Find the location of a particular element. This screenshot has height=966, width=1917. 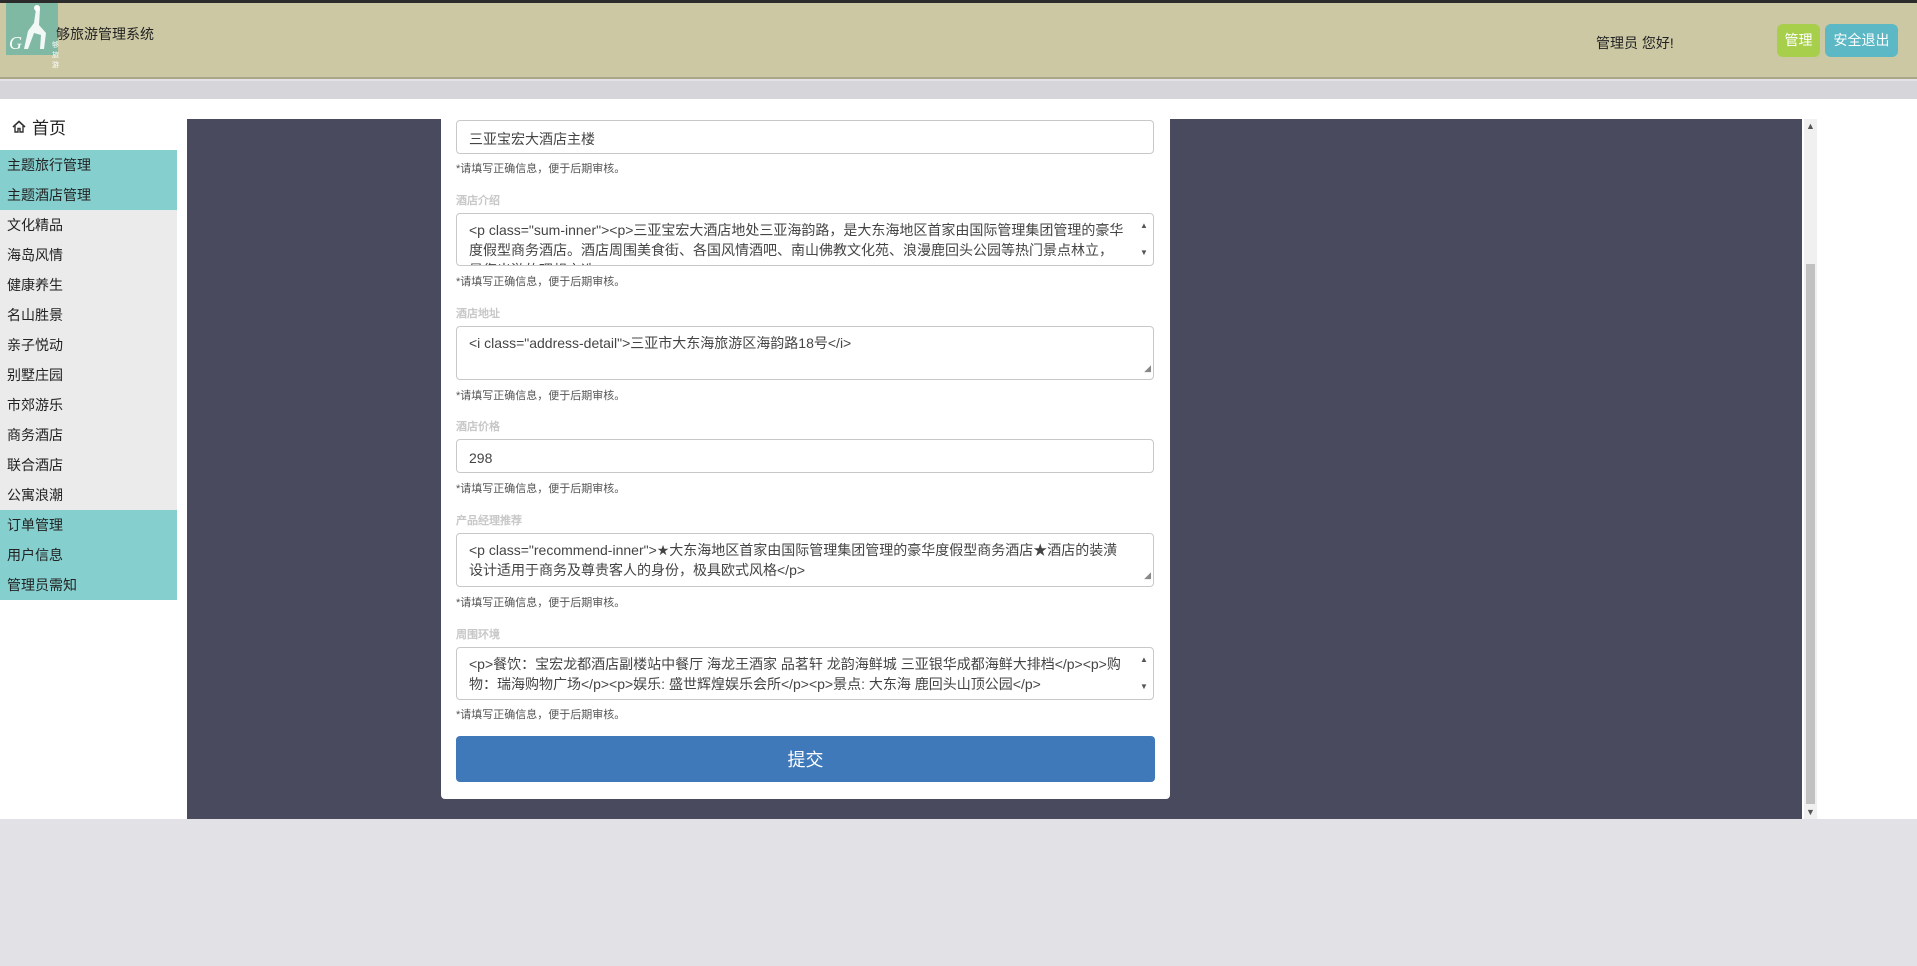

sidebar-item: 主题酒店管理 is located at coordinates (88, 195).